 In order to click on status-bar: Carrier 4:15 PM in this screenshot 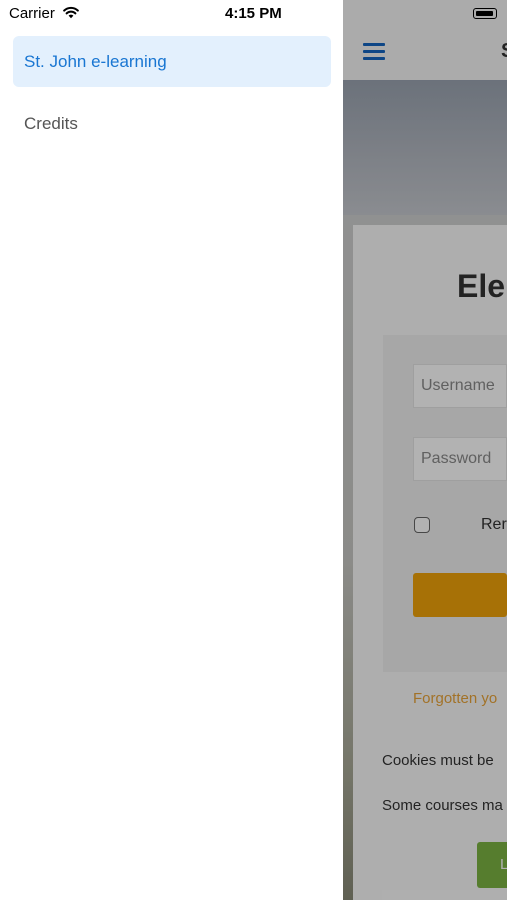, I will do `click(253, 14)`.